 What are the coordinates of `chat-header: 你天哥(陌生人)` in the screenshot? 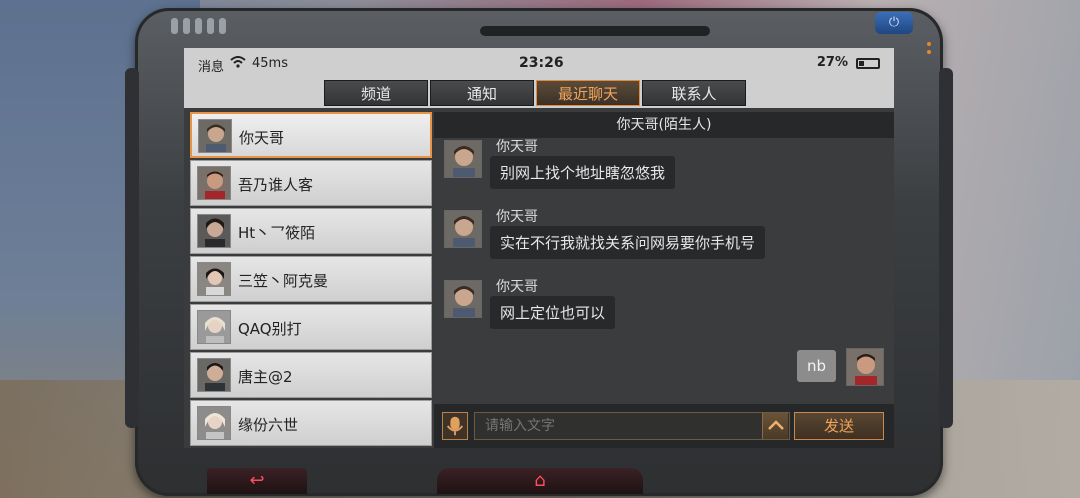 It's located at (664, 125).